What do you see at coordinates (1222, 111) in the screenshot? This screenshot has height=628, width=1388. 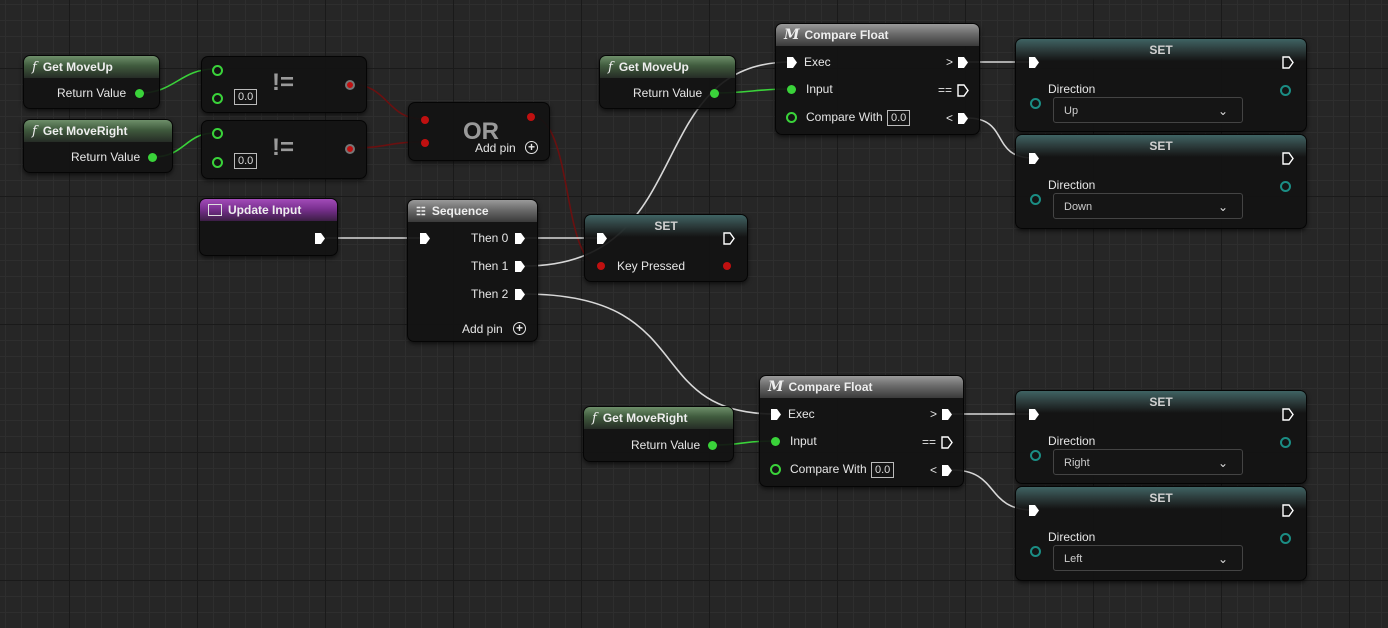 I see `chevron-down-icon: ⌄` at bounding box center [1222, 111].